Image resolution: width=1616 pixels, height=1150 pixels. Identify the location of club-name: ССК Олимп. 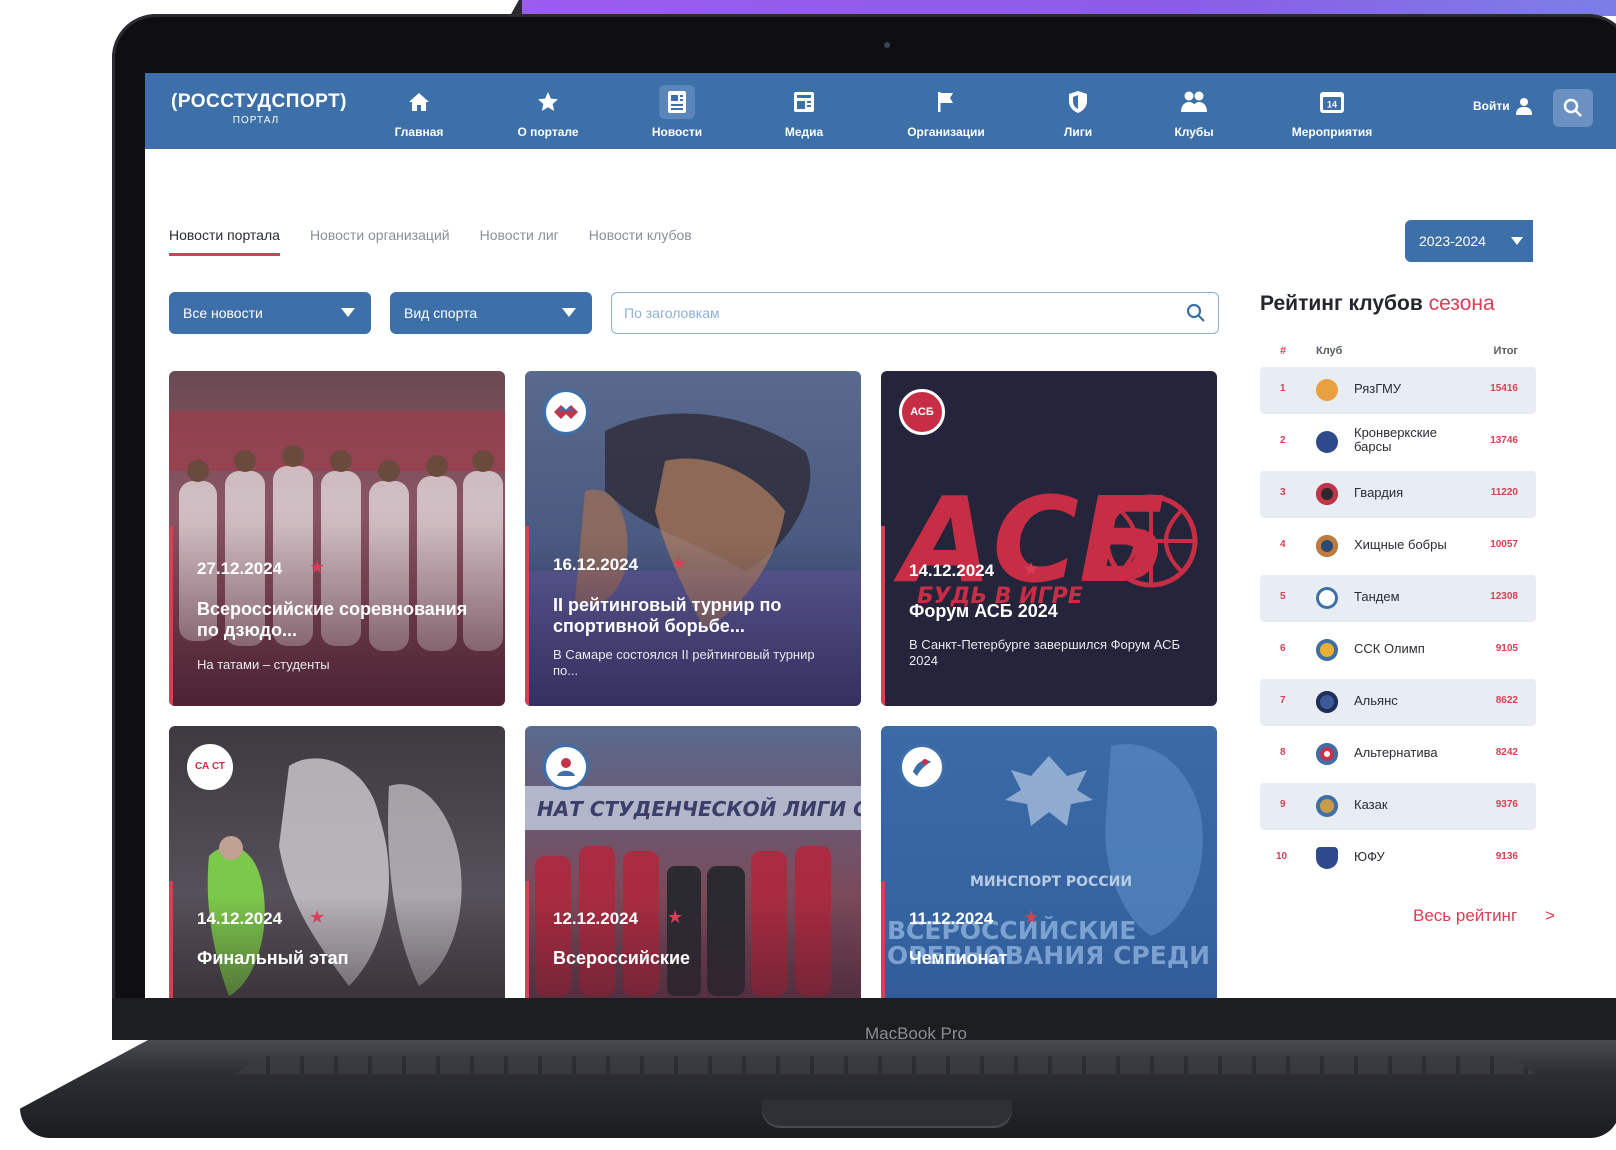
(1389, 648).